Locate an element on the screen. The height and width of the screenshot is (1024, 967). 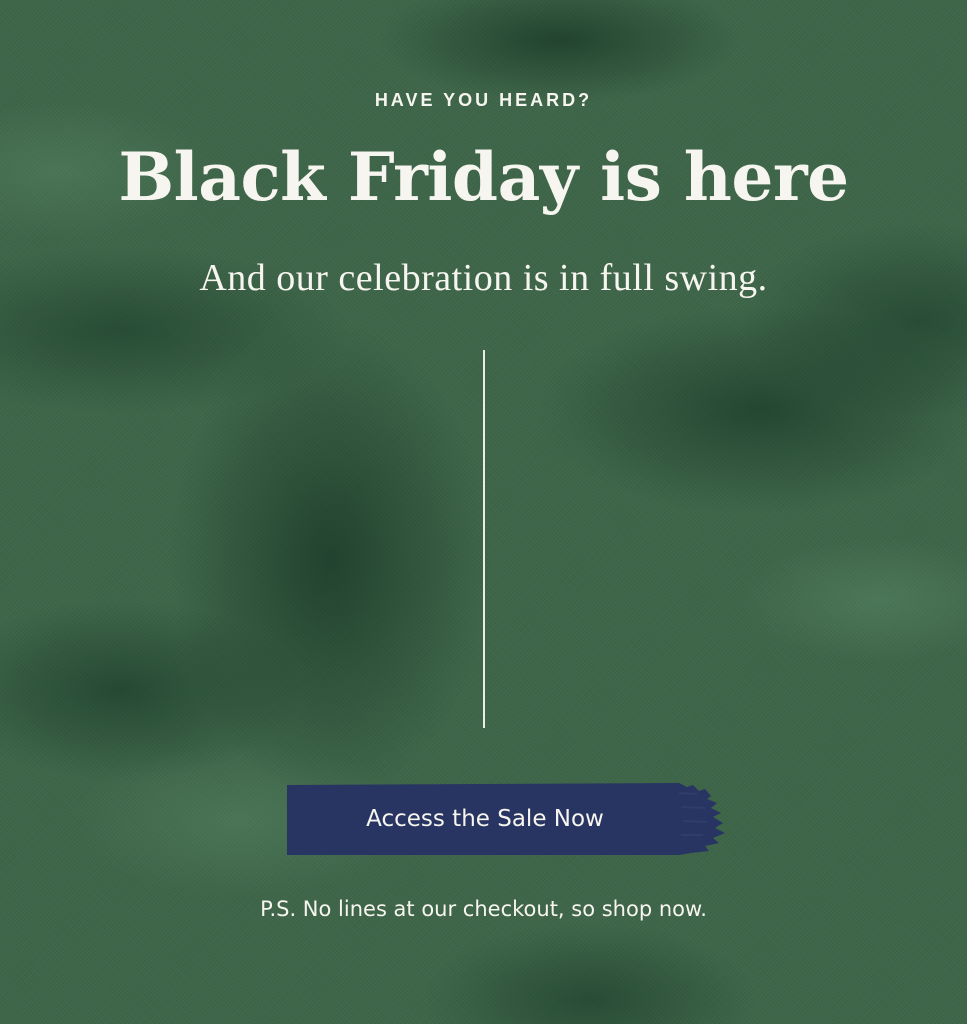
cta-container: Access the Sale Now is located at coordinates (507, 819).